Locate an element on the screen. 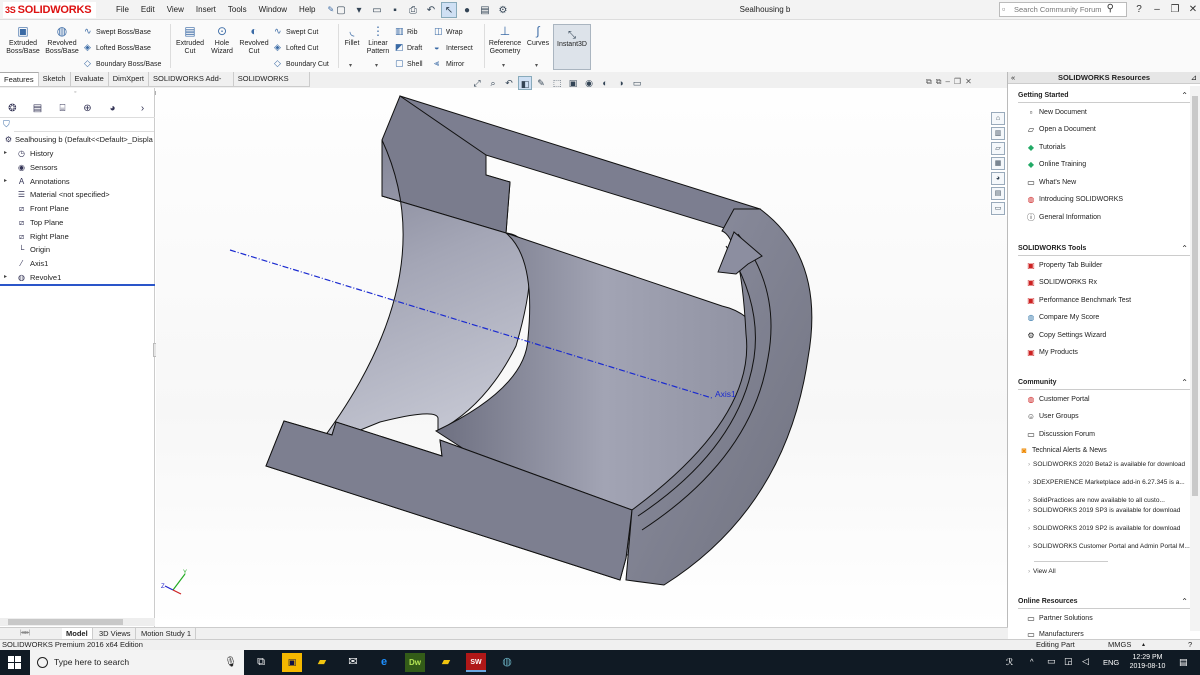  shell-button: ▢ Shell is located at coordinates (409, 63).